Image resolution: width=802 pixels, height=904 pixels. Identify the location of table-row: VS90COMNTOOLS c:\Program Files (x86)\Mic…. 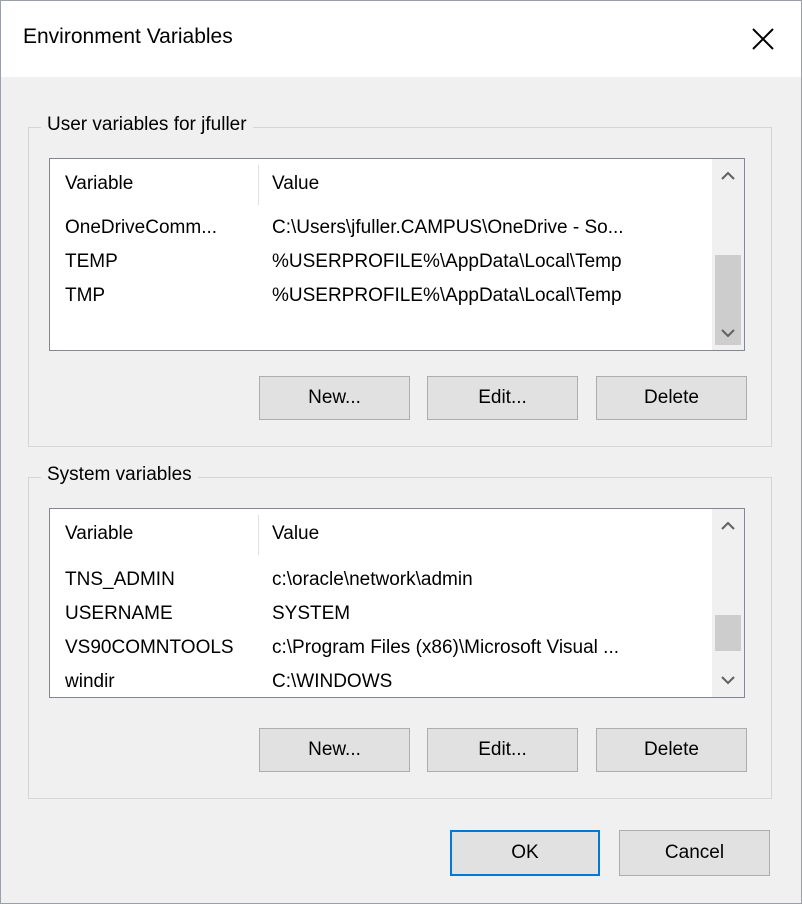
(380, 648).